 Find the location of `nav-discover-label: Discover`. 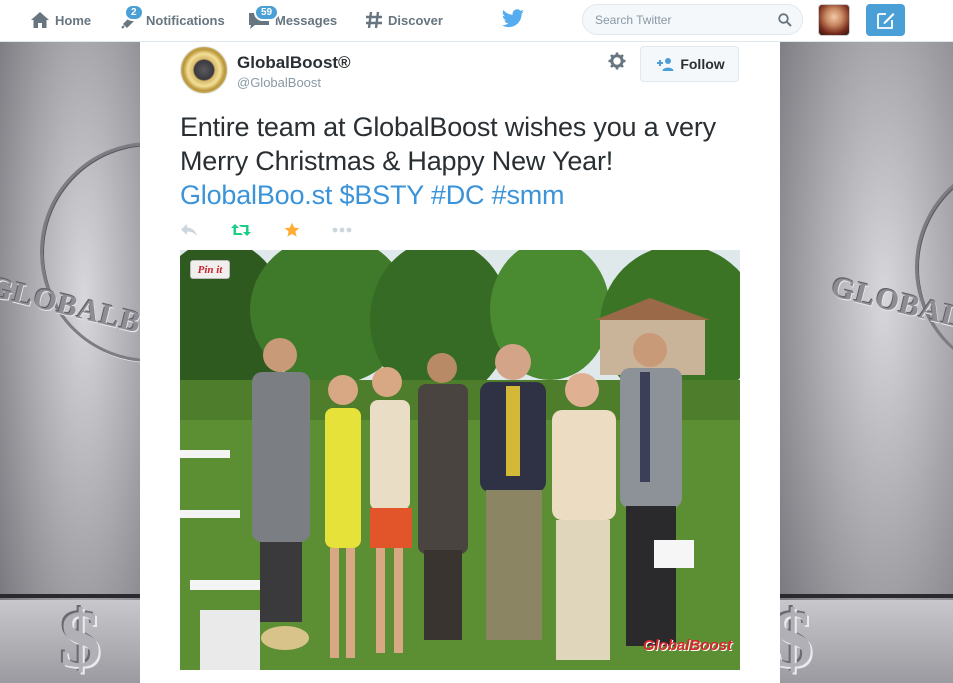

nav-discover-label: Discover is located at coordinates (415, 20).